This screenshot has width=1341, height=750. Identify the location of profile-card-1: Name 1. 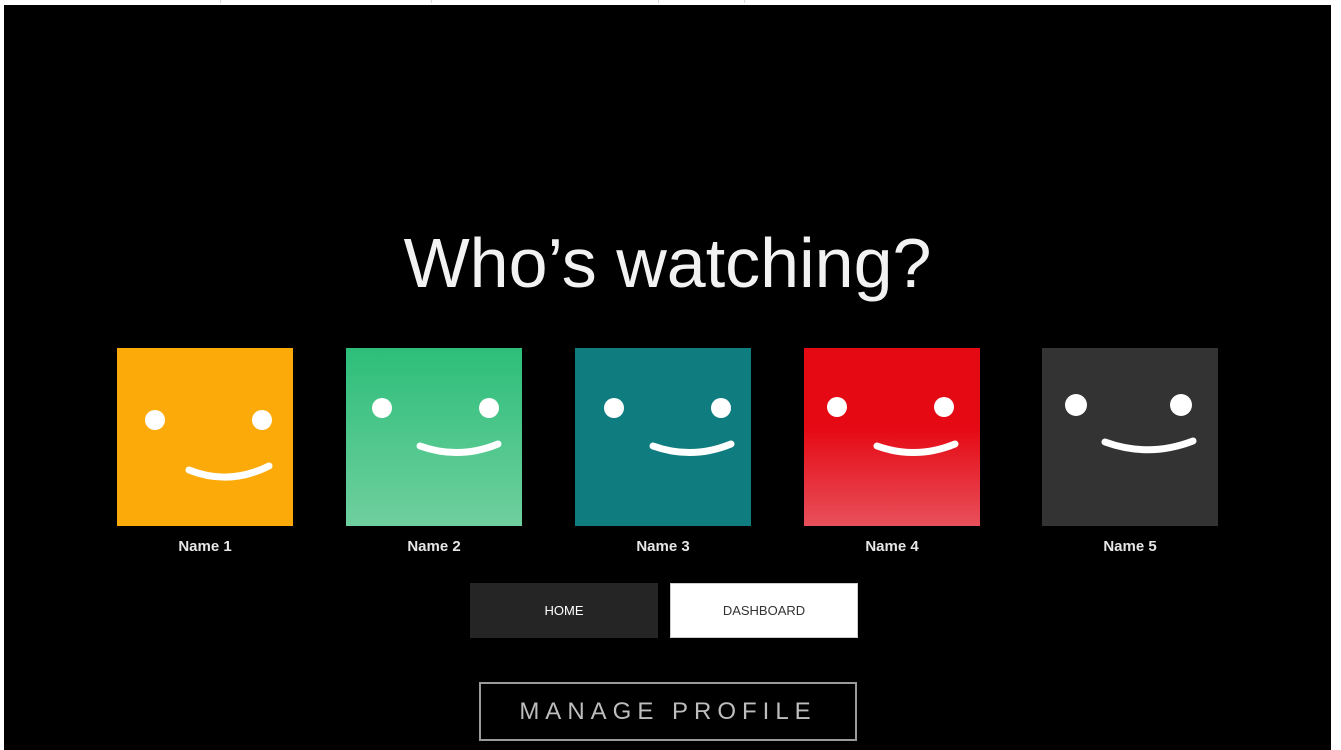
(205, 451).